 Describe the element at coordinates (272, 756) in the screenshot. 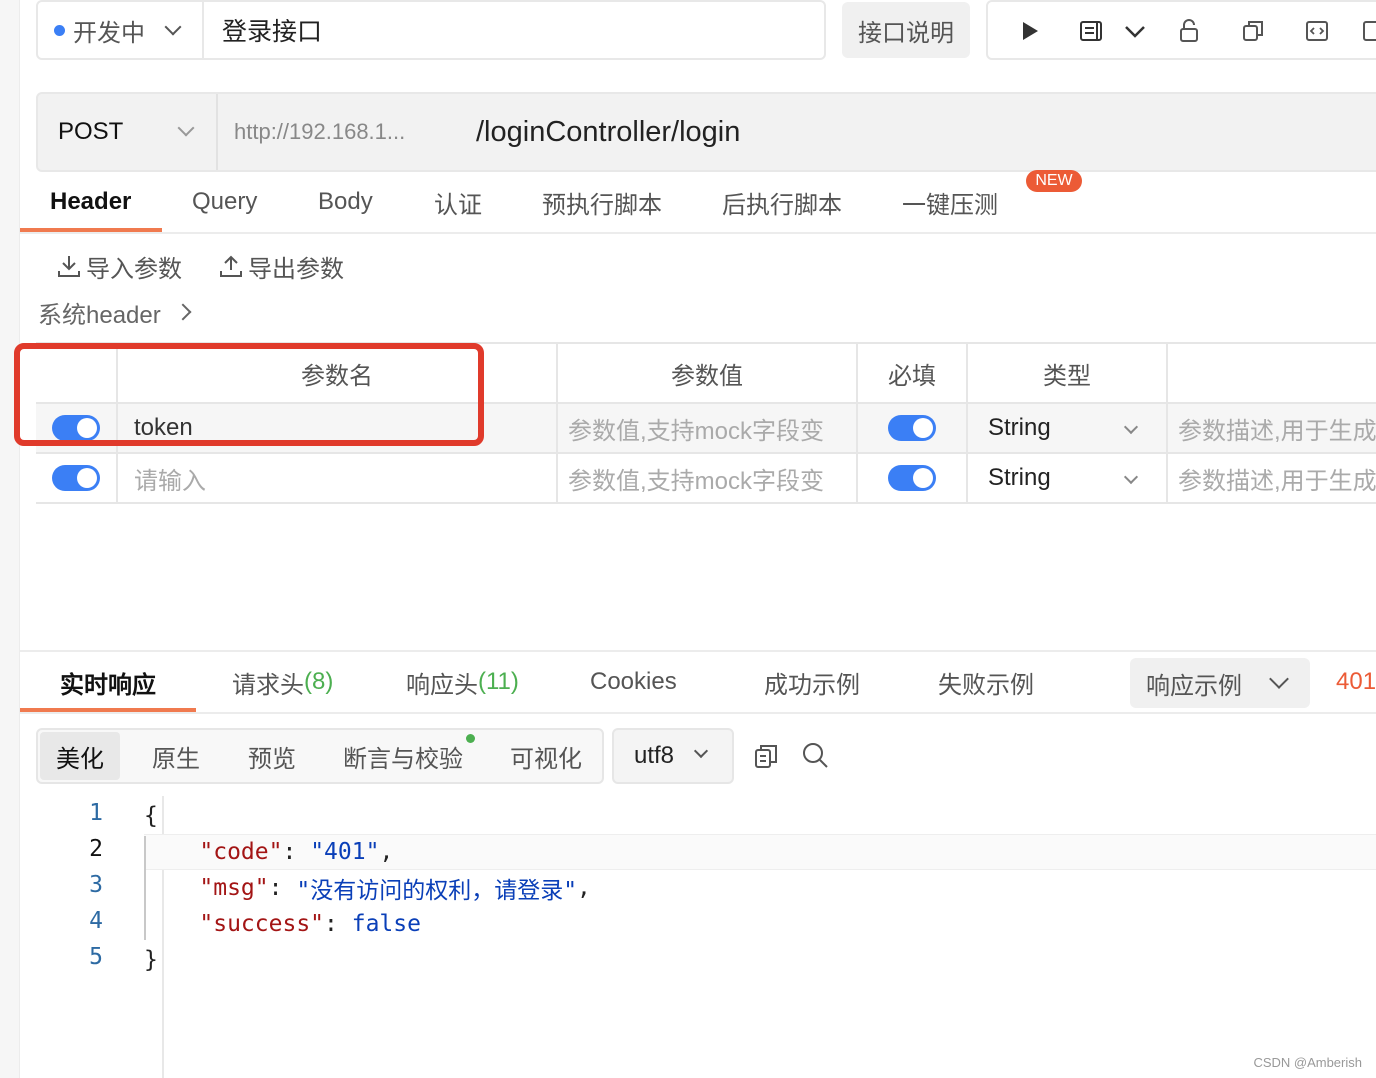

I see `view-preview: 预览` at that location.